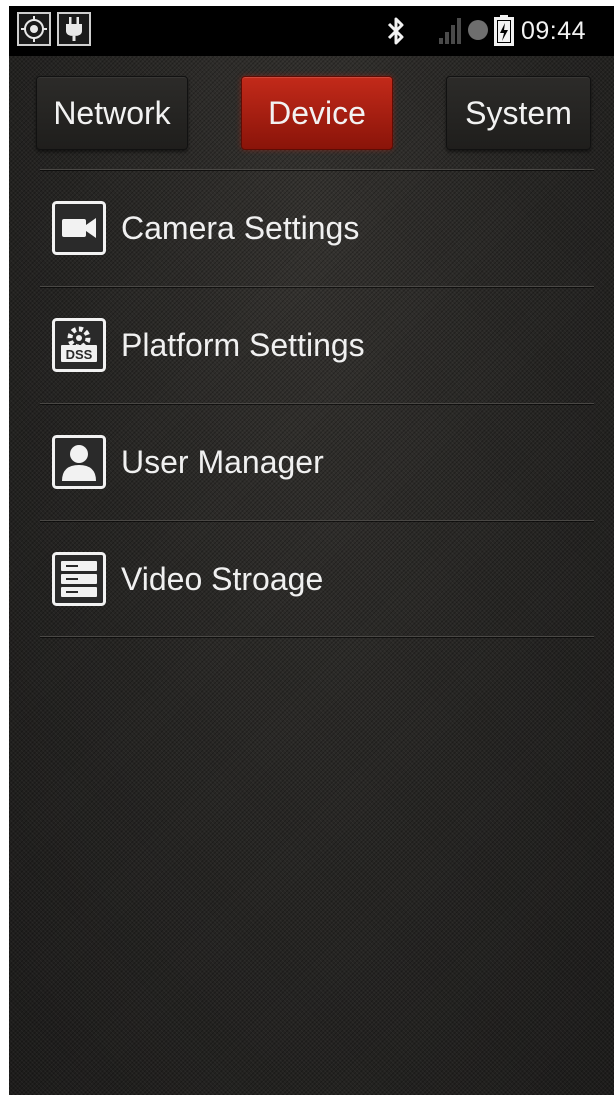 The width and height of the screenshot is (614, 1095). Describe the element at coordinates (79, 462) in the screenshot. I see `user-icon` at that location.